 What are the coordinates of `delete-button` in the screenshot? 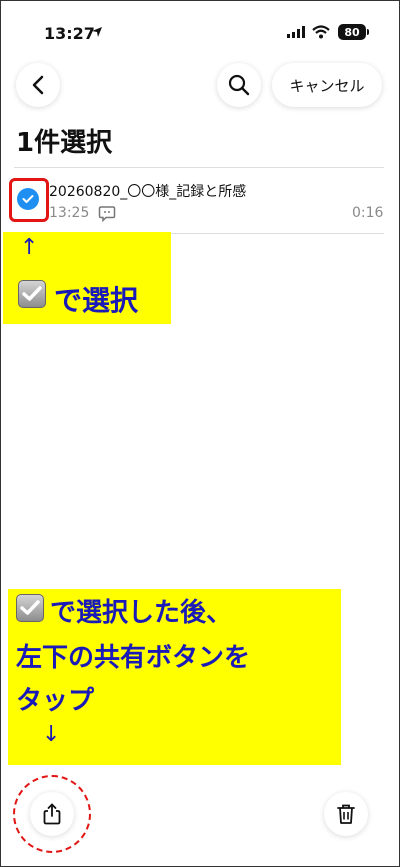 It's located at (346, 814).